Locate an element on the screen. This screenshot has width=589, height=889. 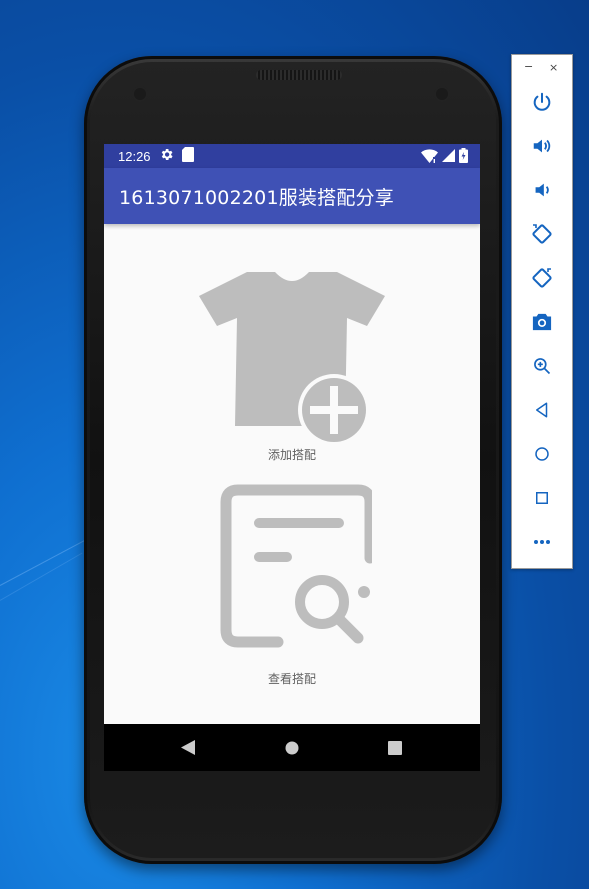
home-icon is located at coordinates (542, 454).